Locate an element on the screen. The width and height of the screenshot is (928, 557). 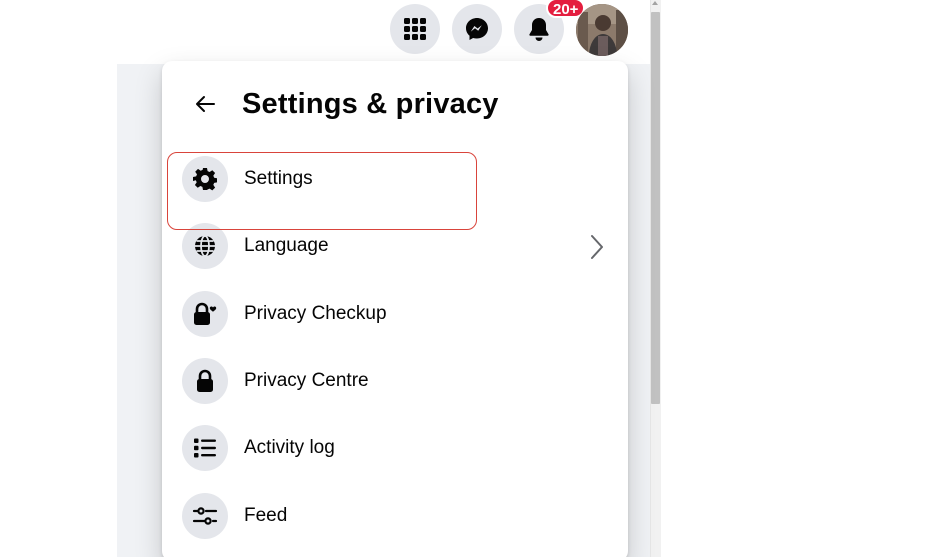
messenger-icon is located at coordinates (477, 29).